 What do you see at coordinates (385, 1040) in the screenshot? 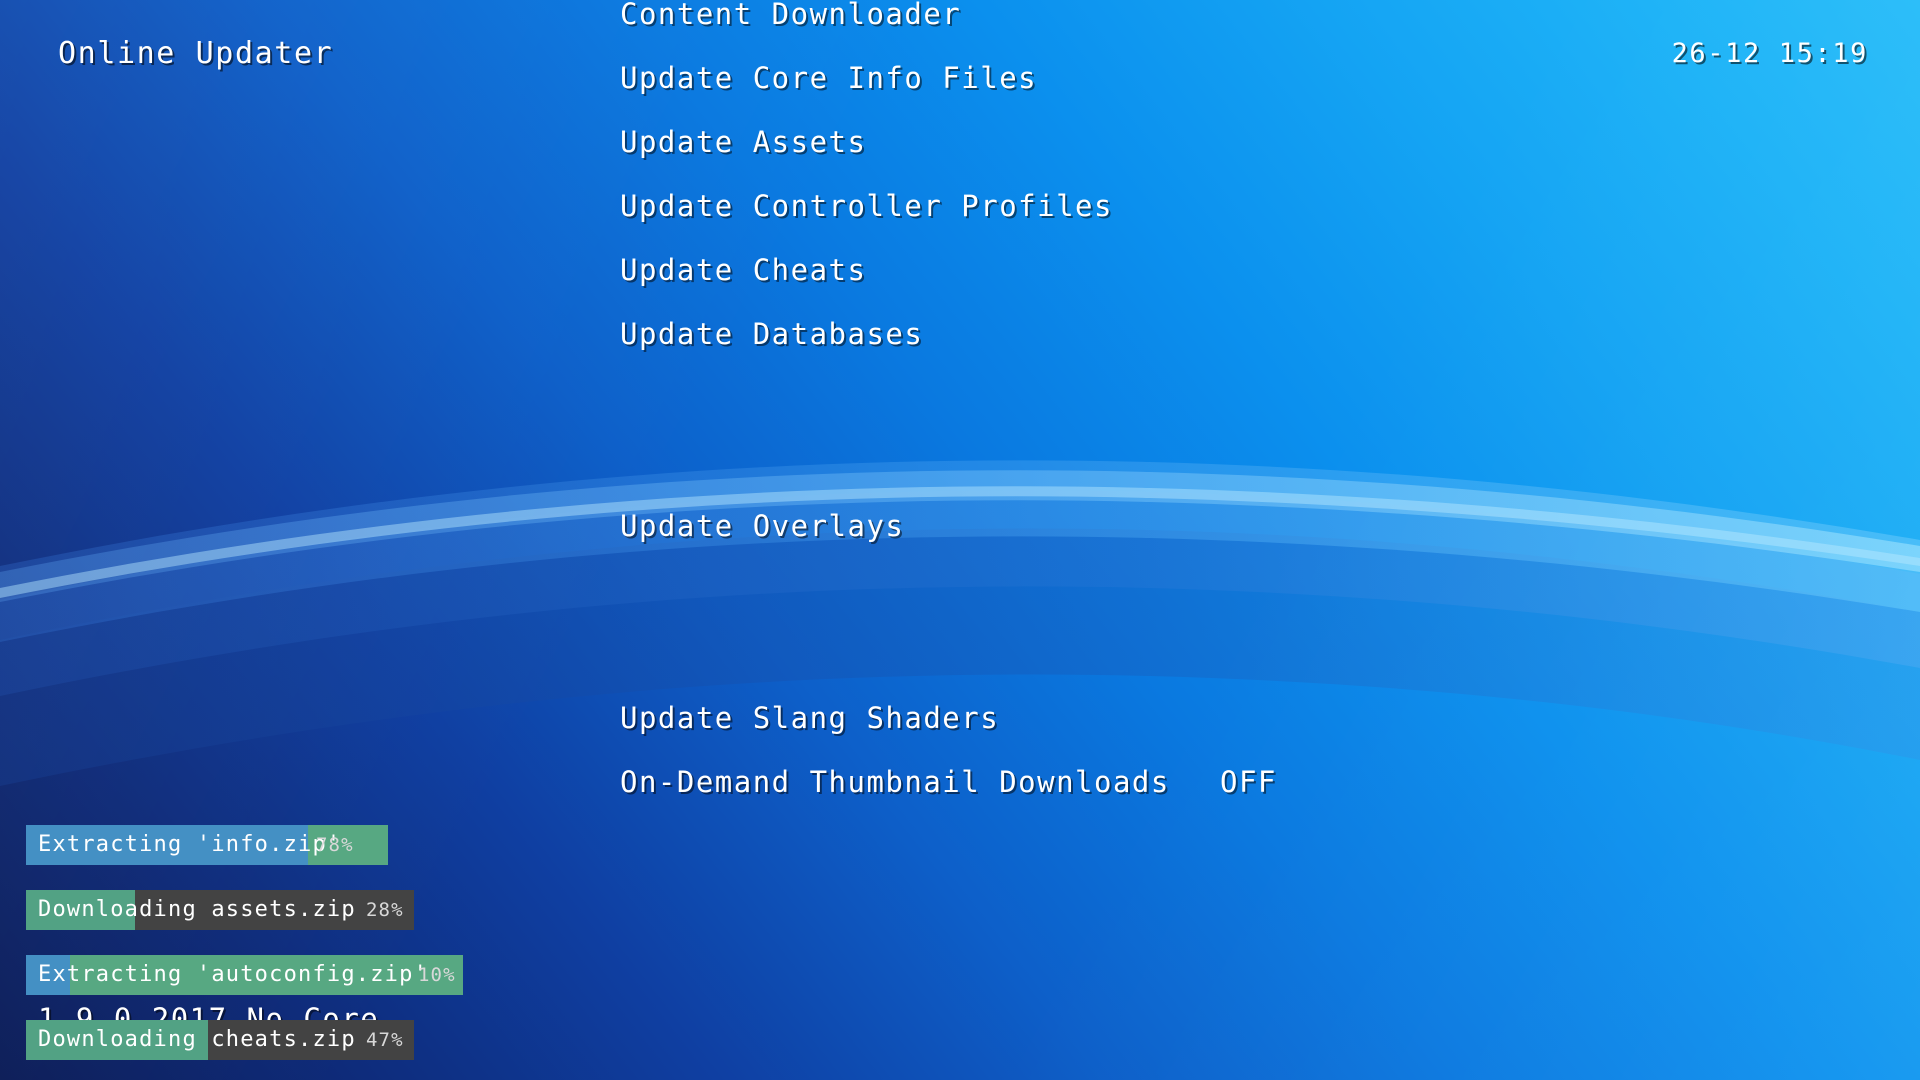
I see `progress-percent: 47%` at bounding box center [385, 1040].